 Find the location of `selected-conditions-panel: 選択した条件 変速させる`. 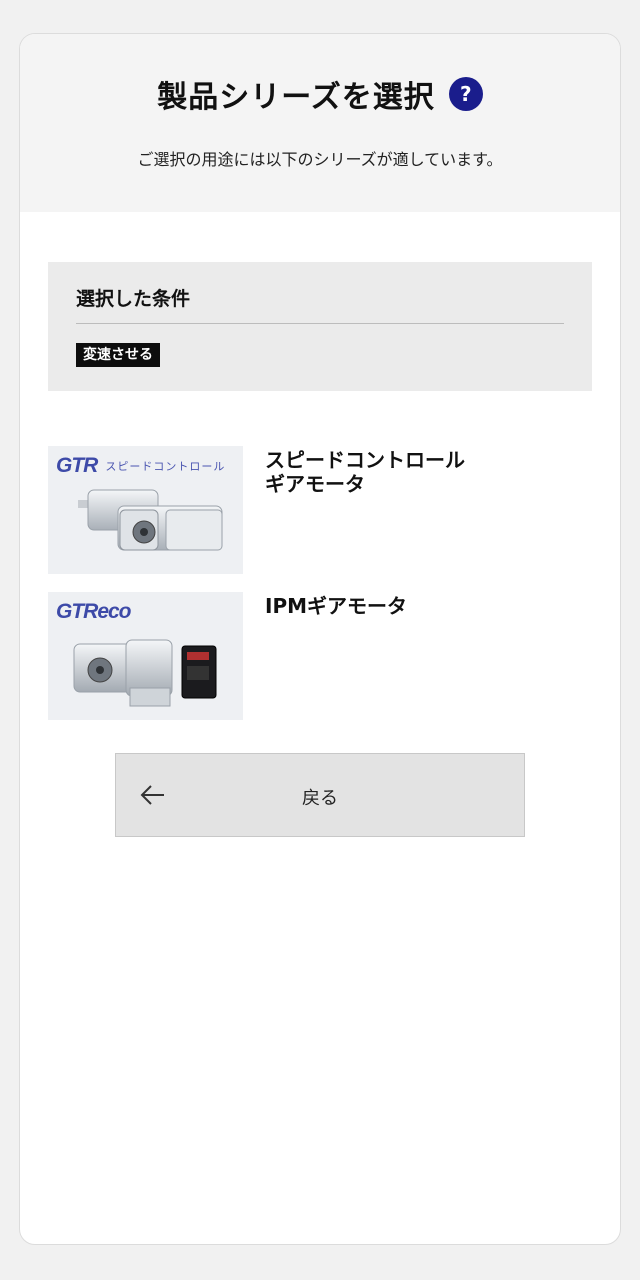

selected-conditions-panel: 選択した条件 変速させる is located at coordinates (320, 326).